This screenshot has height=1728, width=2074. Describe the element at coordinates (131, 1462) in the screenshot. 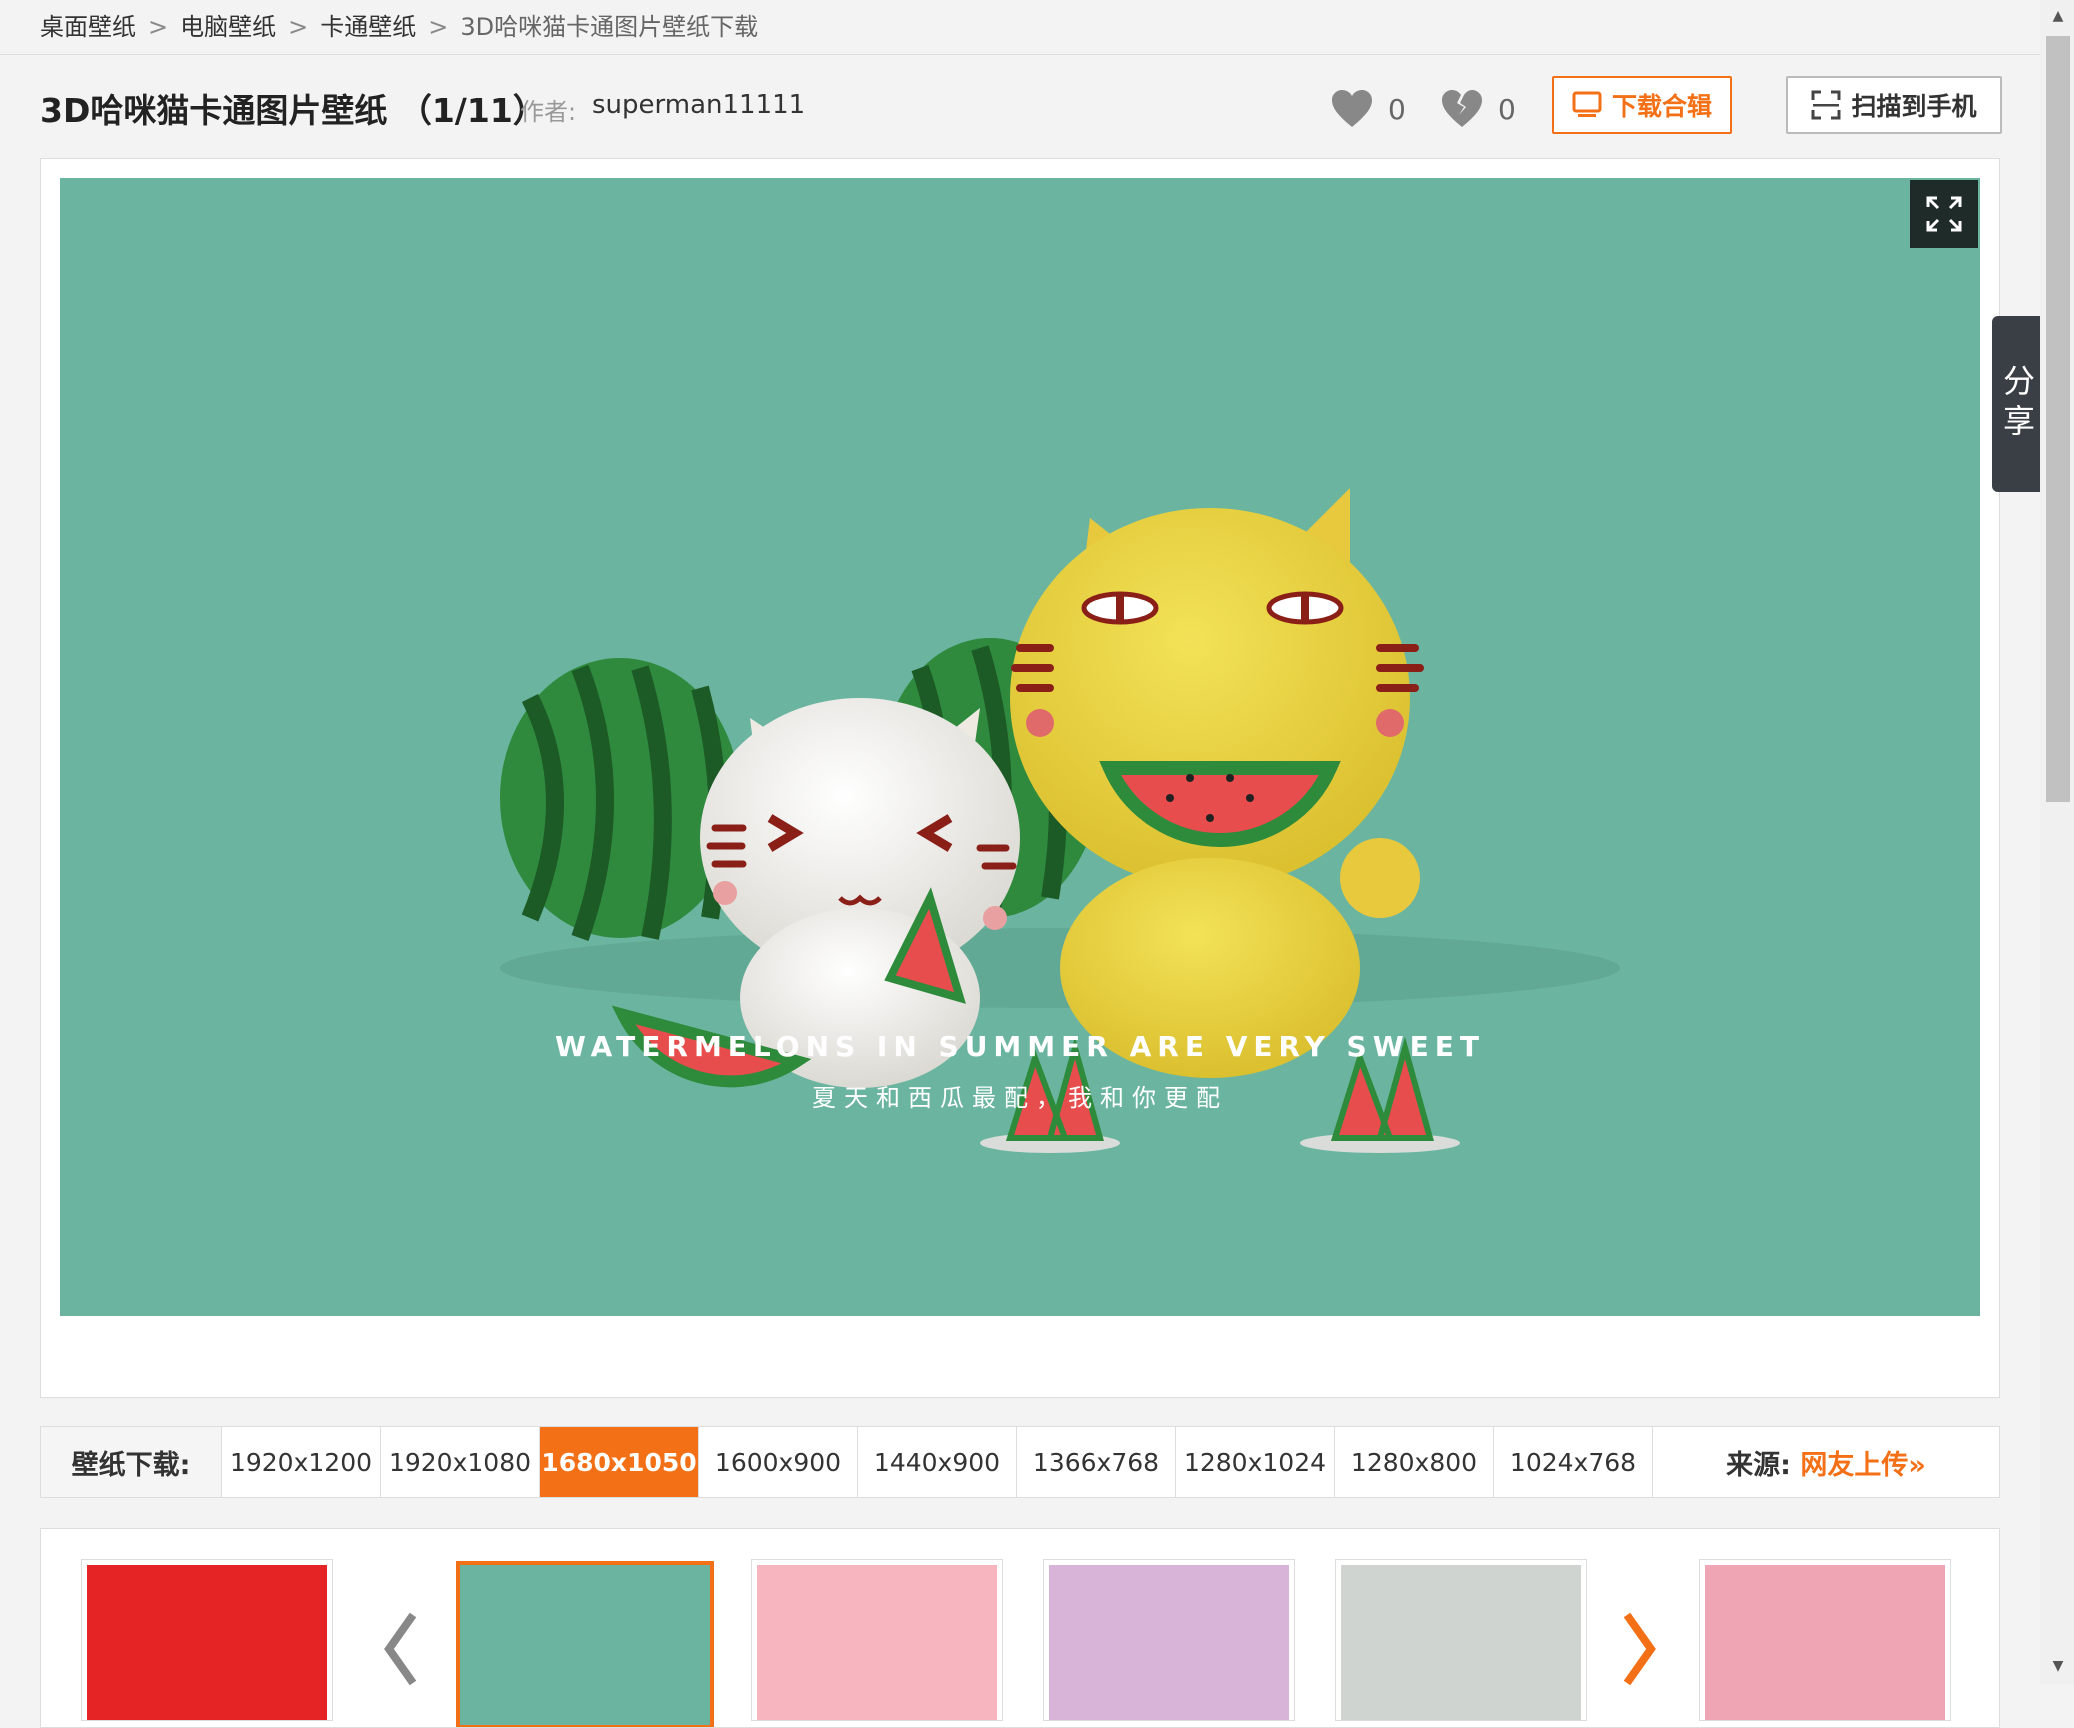

I see `download-label: 壁纸下载:` at that location.